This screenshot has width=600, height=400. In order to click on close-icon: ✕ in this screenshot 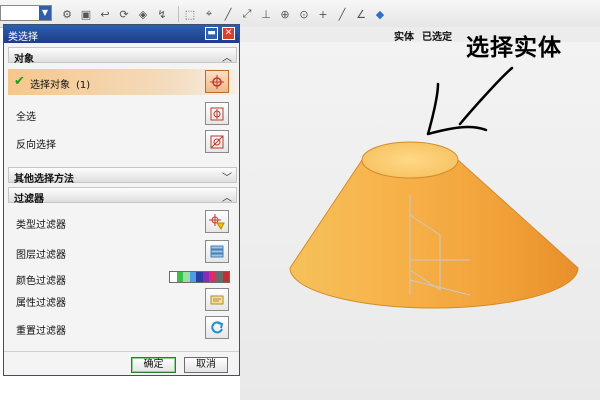, I will do `click(228, 33)`.